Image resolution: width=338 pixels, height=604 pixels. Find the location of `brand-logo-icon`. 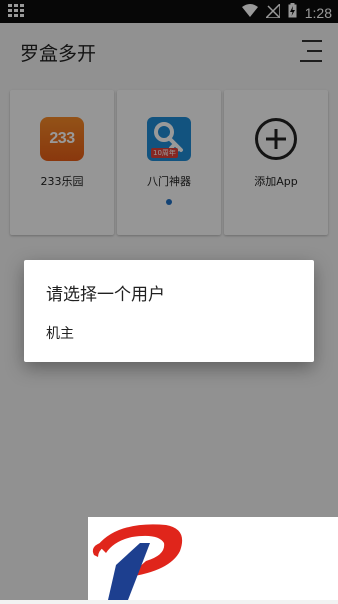

brand-logo-icon is located at coordinates (137, 562).